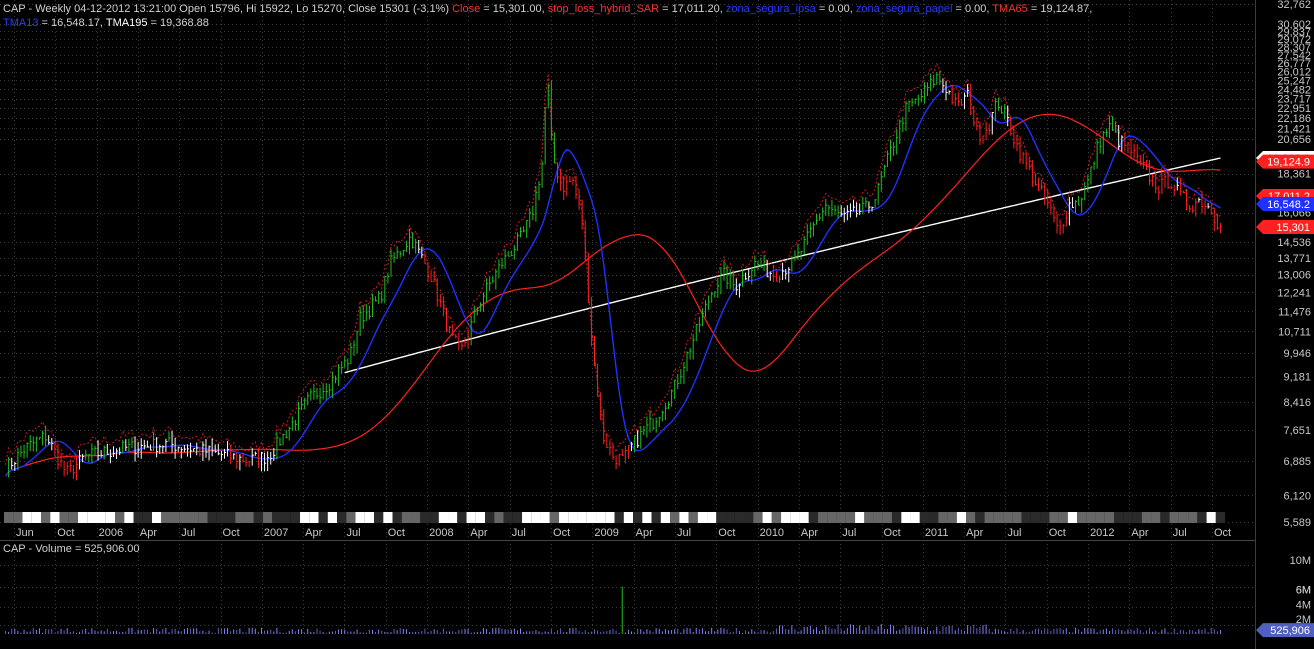 Image resolution: width=1314 pixels, height=649 pixels. I want to click on time-tick-21: Oct, so click(892, 533).